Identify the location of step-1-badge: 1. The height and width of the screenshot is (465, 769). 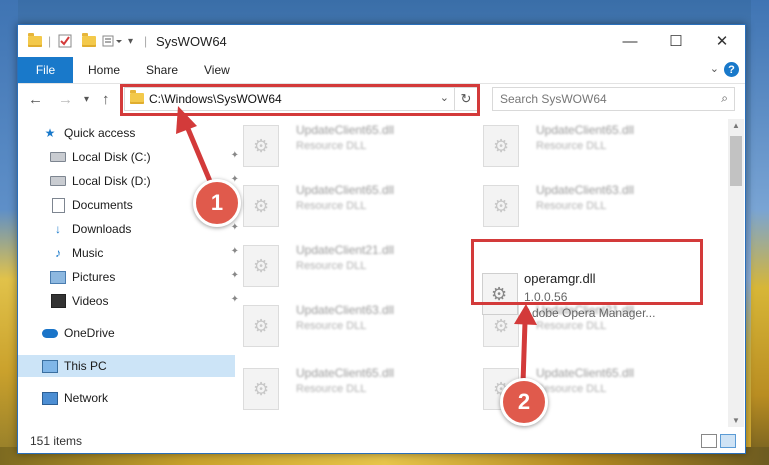
(217, 203).